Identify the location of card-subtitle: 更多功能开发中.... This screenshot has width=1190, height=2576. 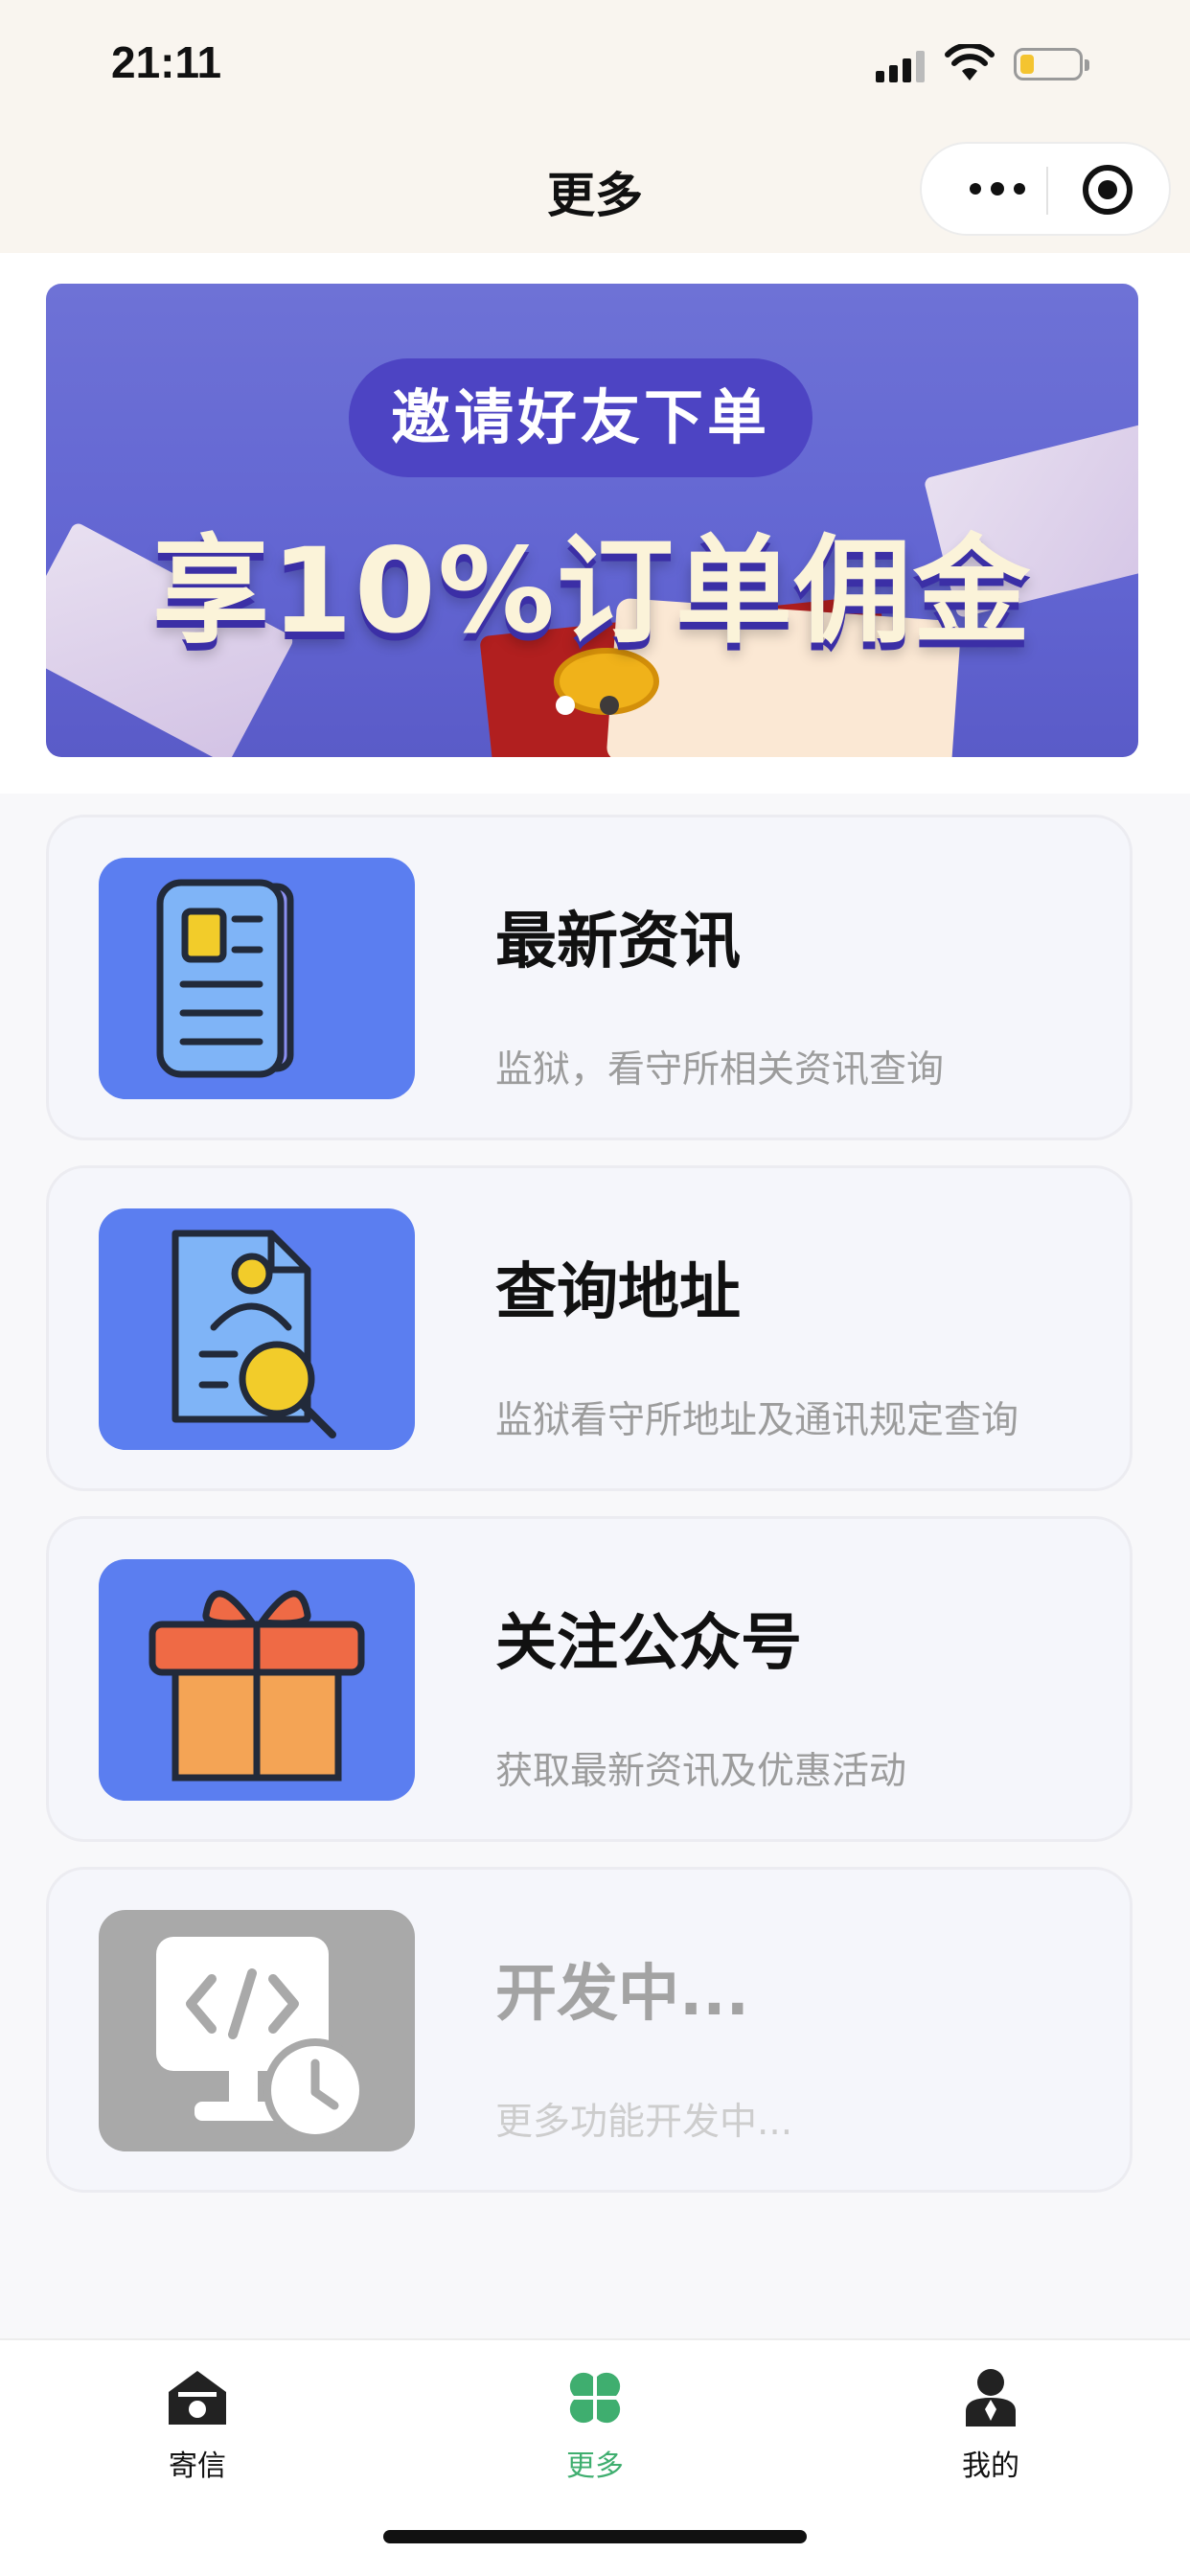
(644, 2122).